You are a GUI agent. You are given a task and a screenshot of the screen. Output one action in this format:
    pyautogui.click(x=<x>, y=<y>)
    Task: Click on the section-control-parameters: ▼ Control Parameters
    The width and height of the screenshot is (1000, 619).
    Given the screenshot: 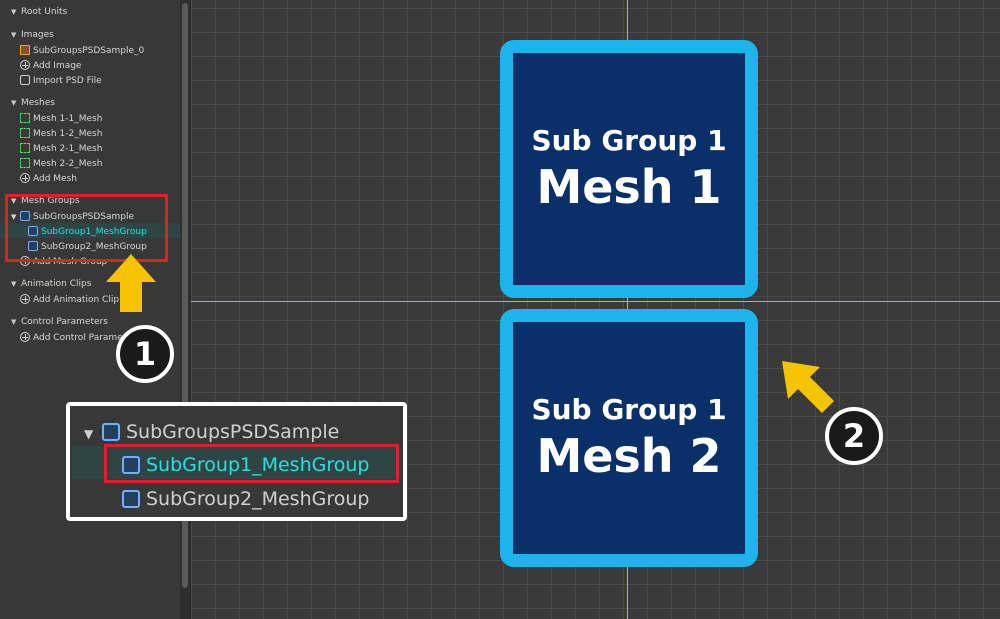 What is the action you would take?
    pyautogui.click(x=59, y=322)
    